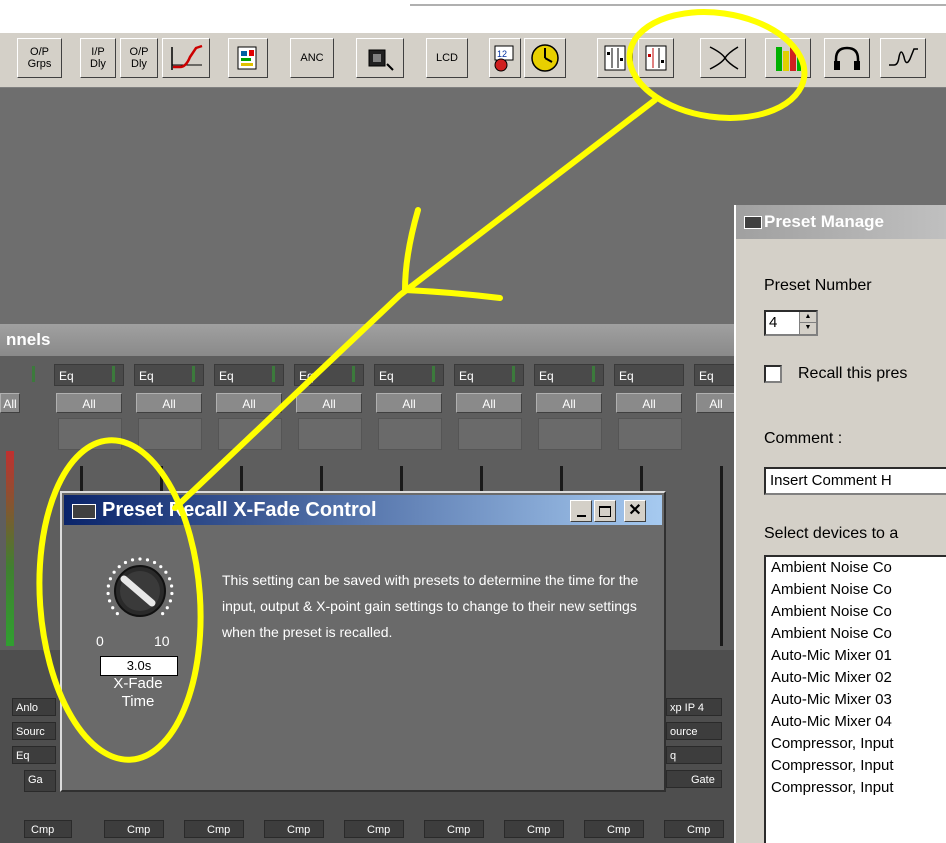  I want to click on xfade-knob-control: 0 10 3.0s X-Fade Time, so click(142, 633).